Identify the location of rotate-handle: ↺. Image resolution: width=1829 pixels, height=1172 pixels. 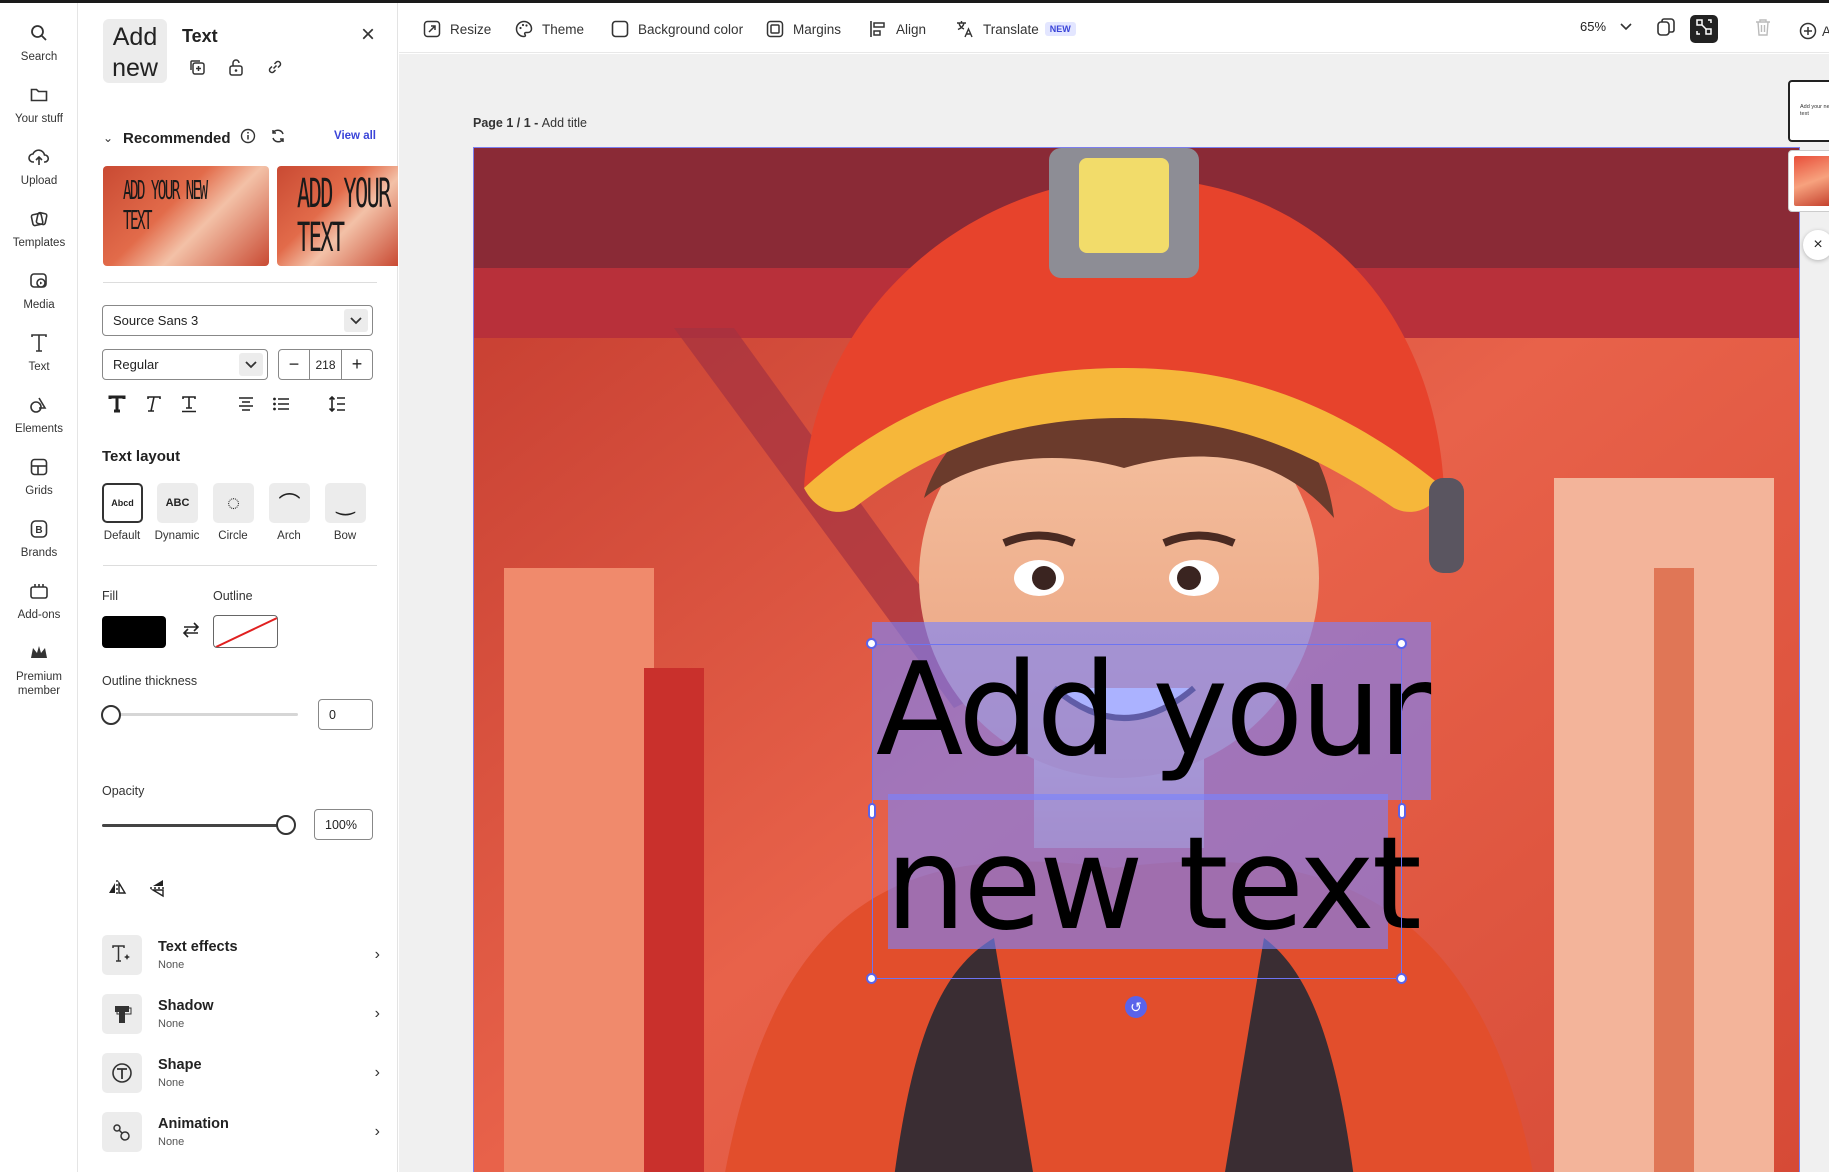
(1136, 1007).